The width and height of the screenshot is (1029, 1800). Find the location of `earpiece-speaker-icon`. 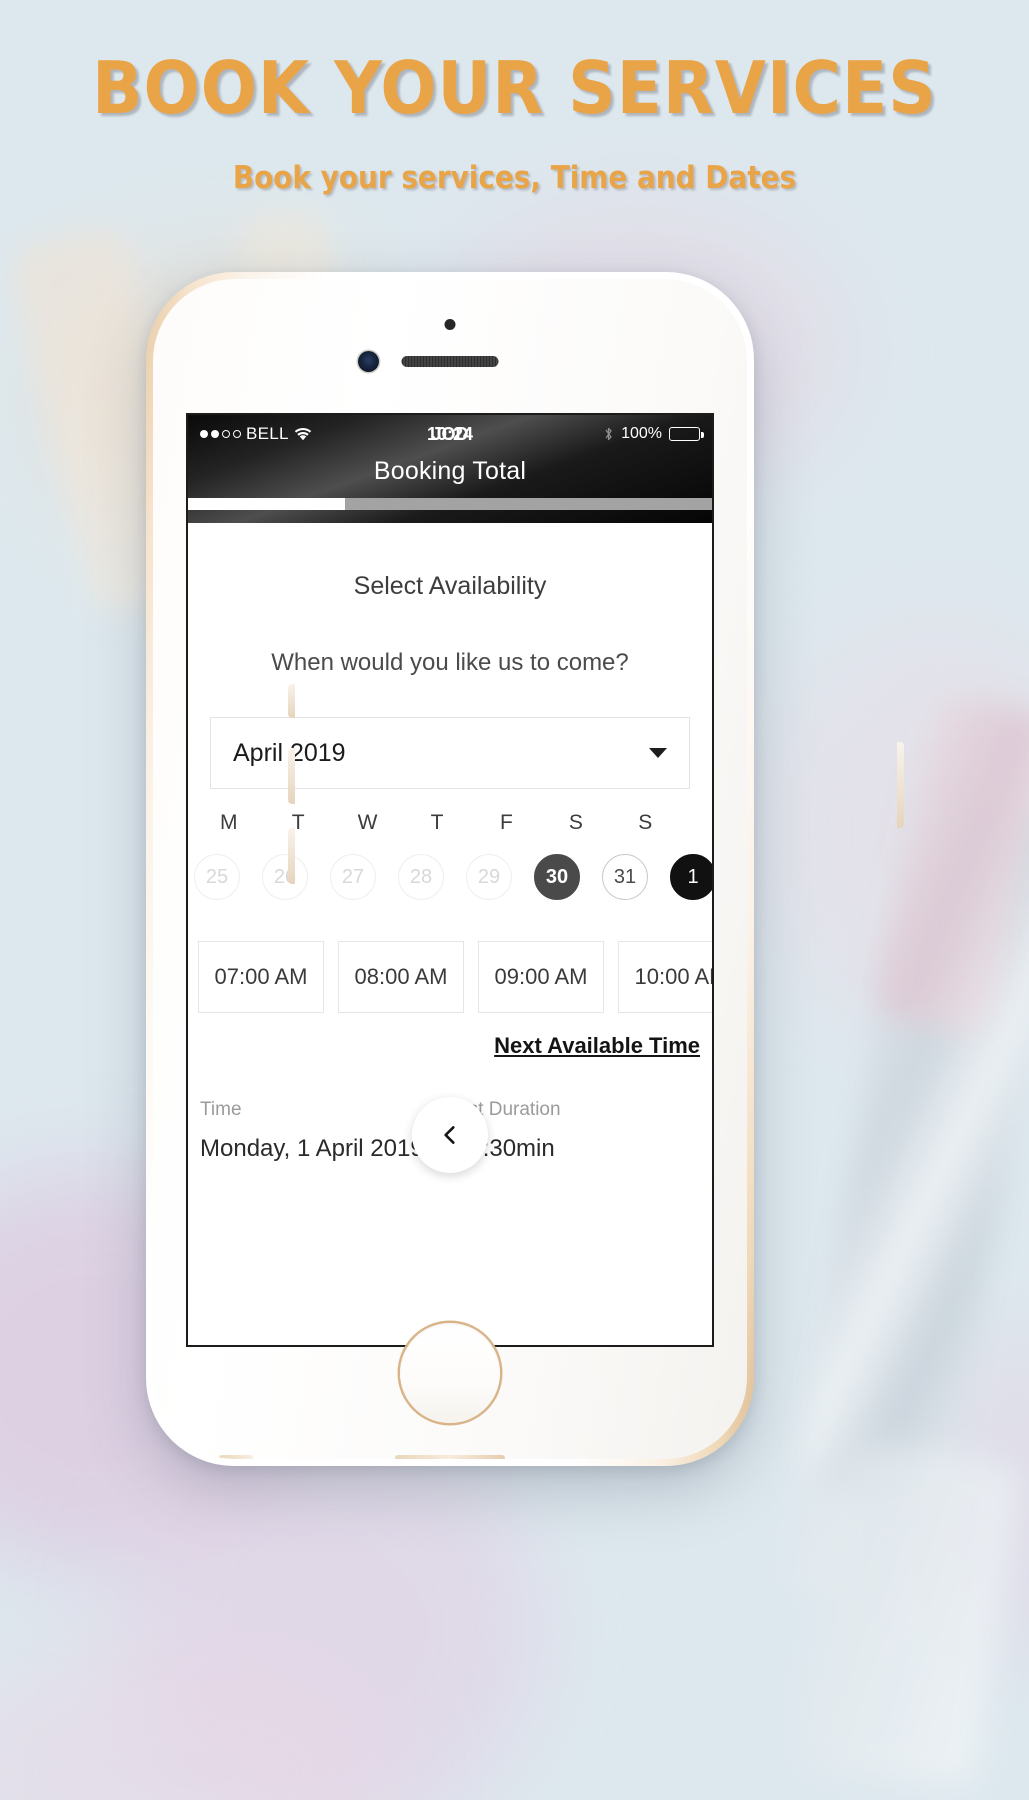

earpiece-speaker-icon is located at coordinates (450, 361).